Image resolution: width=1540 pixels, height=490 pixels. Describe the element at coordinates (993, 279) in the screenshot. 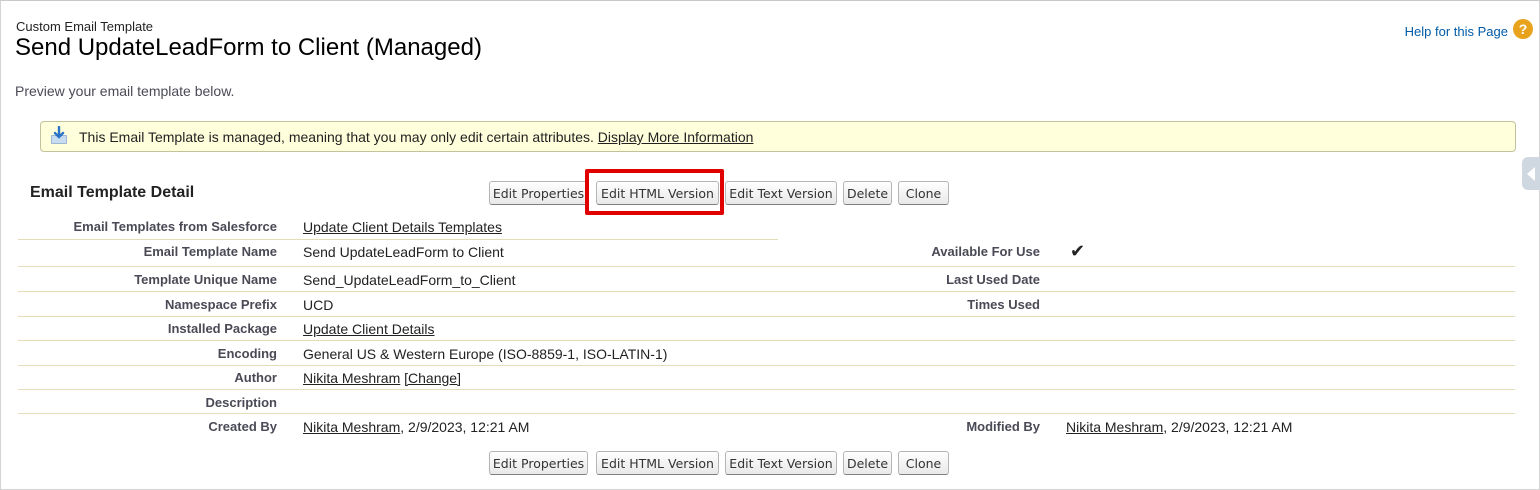

I see `last-used-label: Last Used Date` at that location.